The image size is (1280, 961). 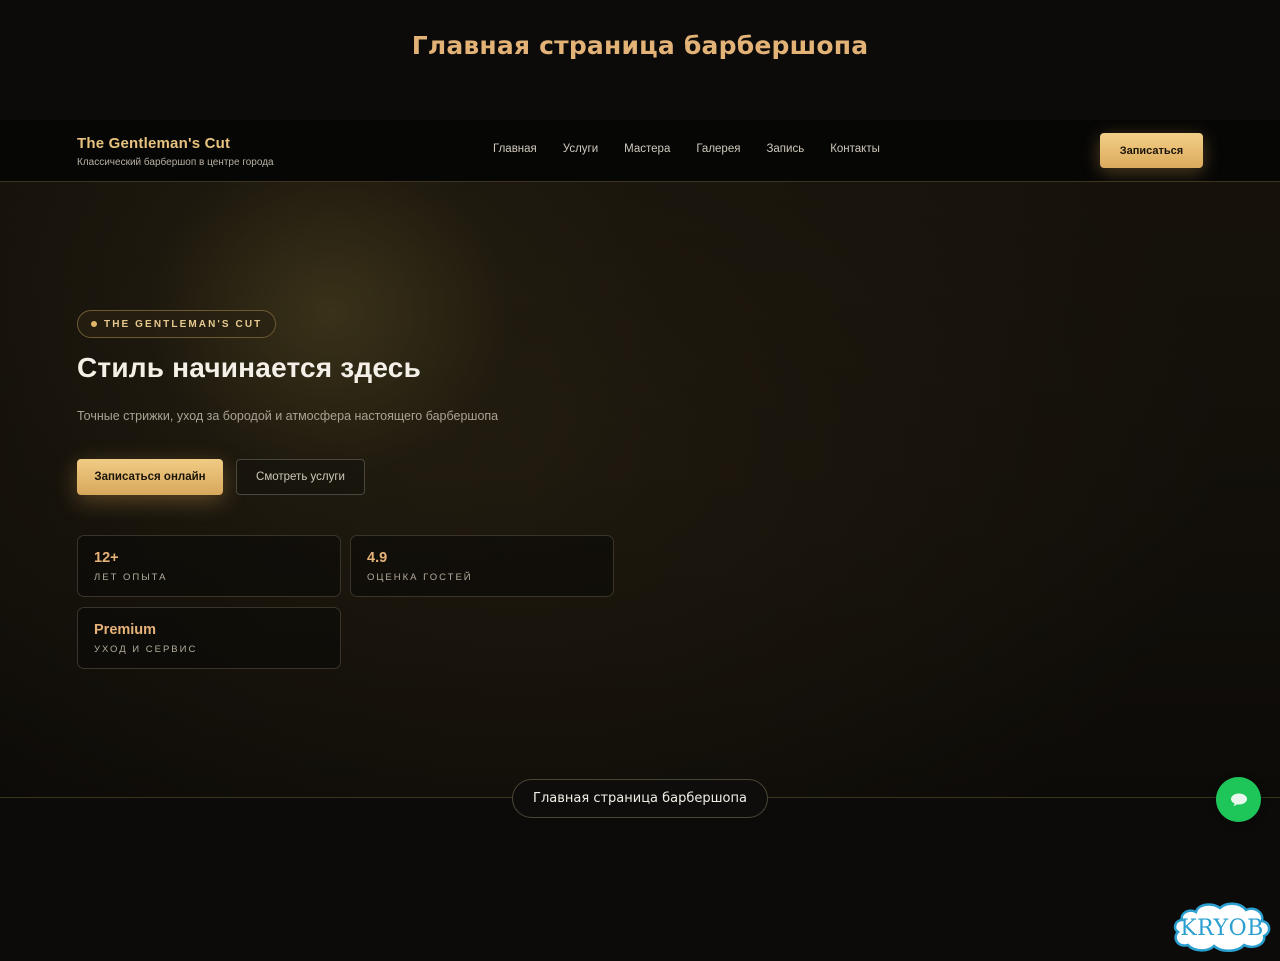 What do you see at coordinates (94, 324) in the screenshot?
I see `dot-icon` at bounding box center [94, 324].